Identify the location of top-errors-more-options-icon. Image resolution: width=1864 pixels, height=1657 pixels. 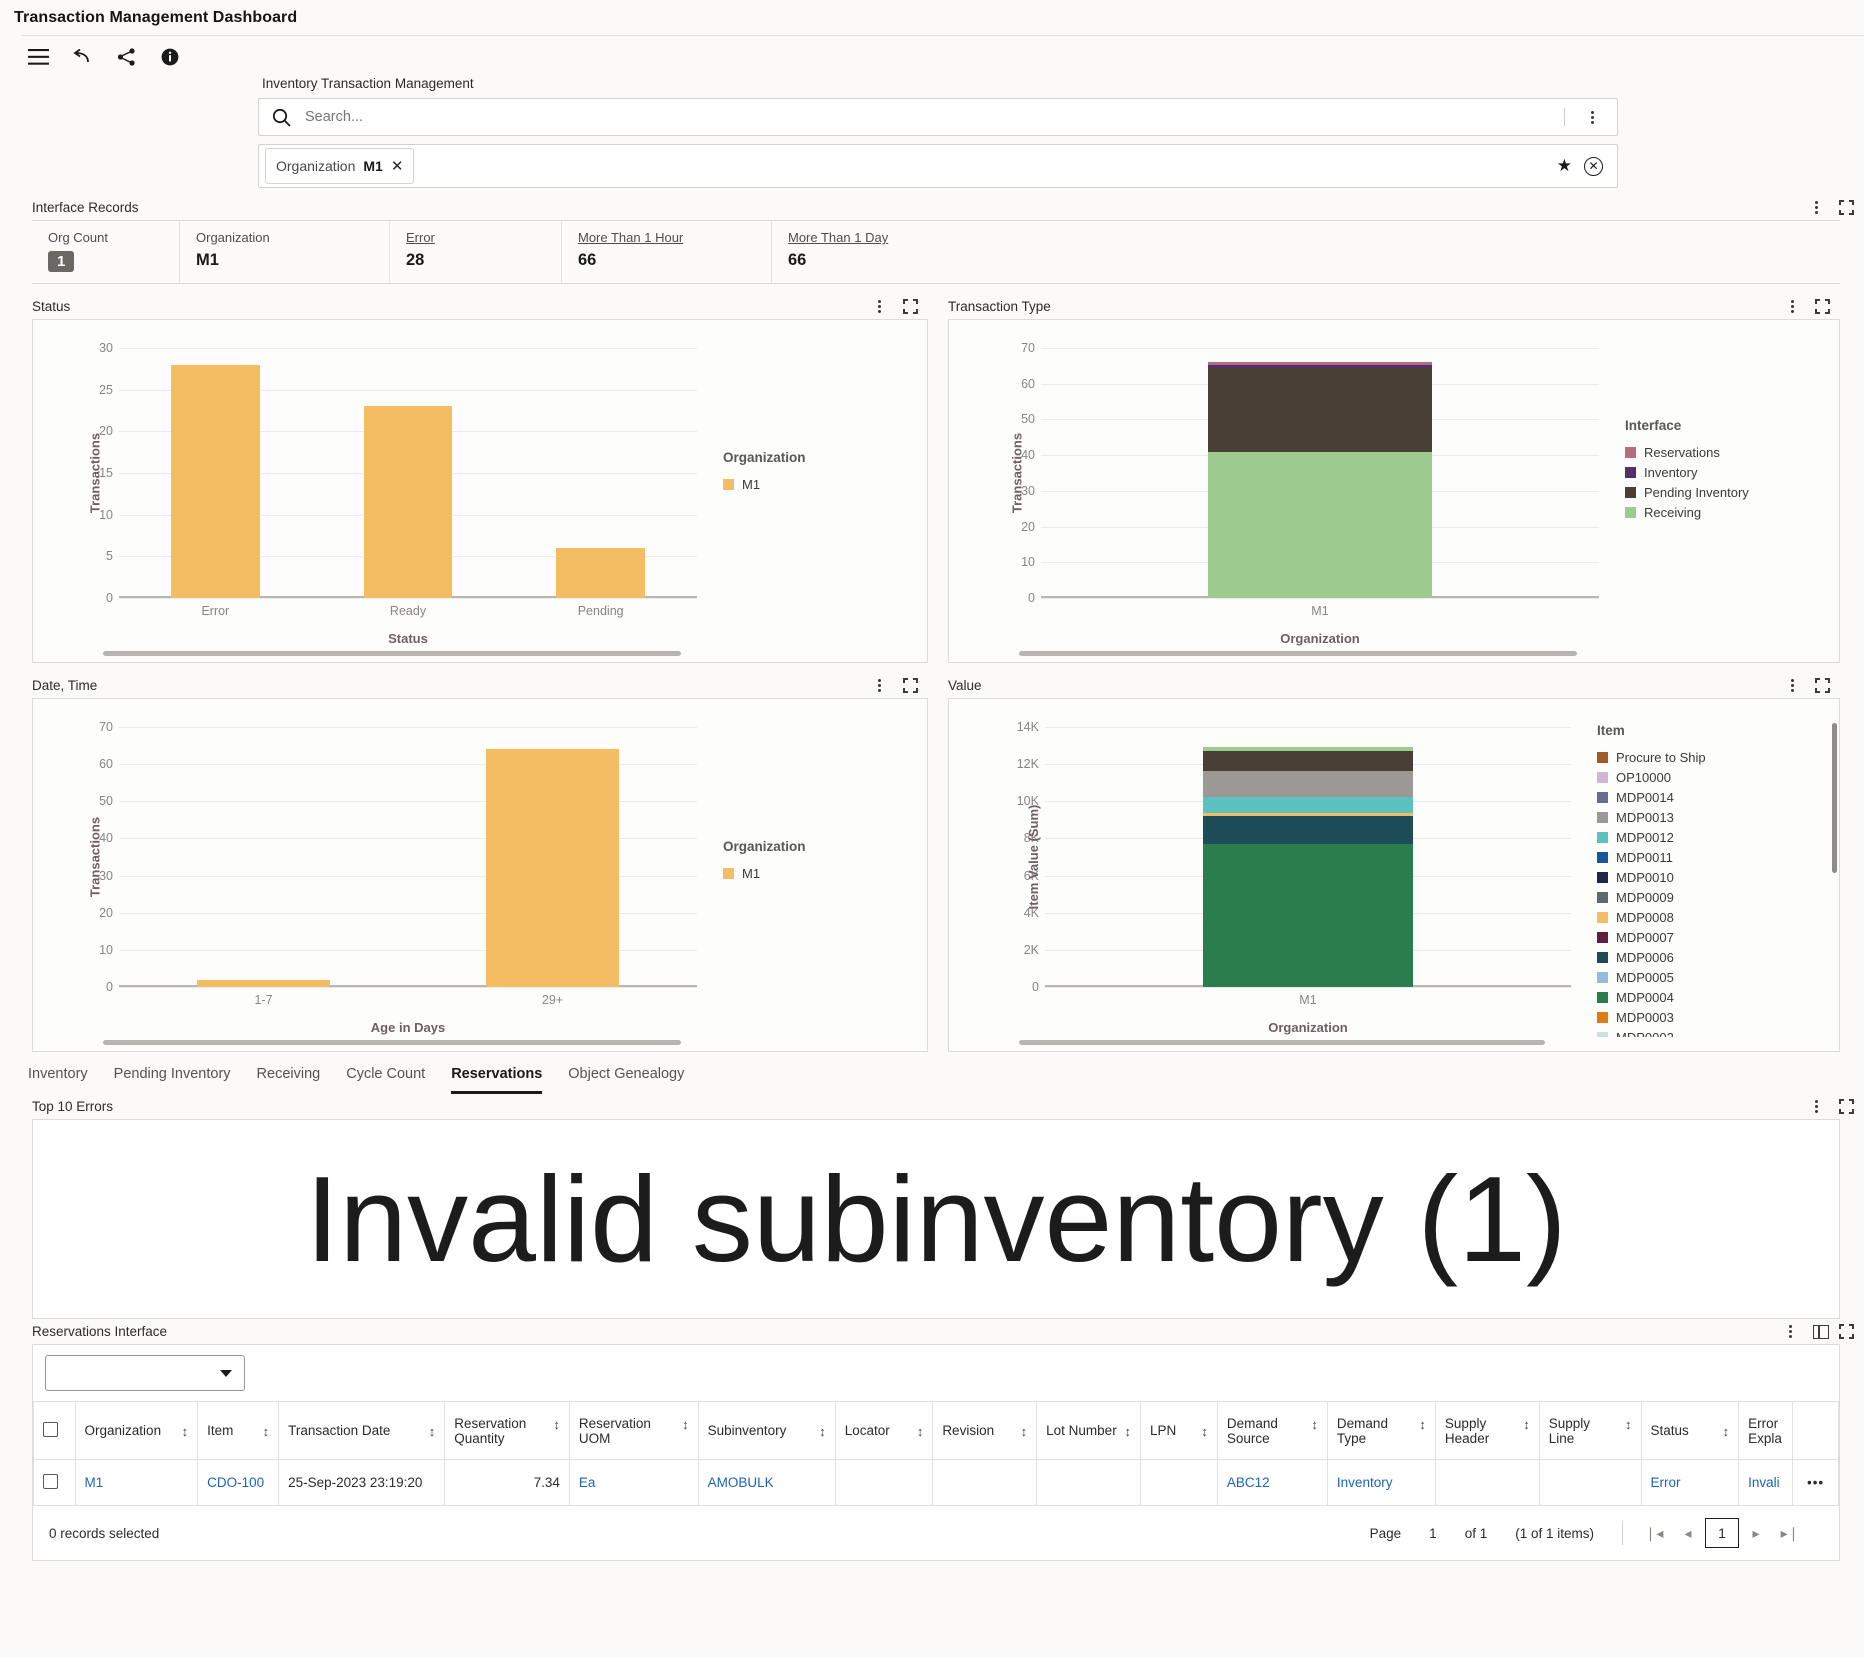
(1816, 1106).